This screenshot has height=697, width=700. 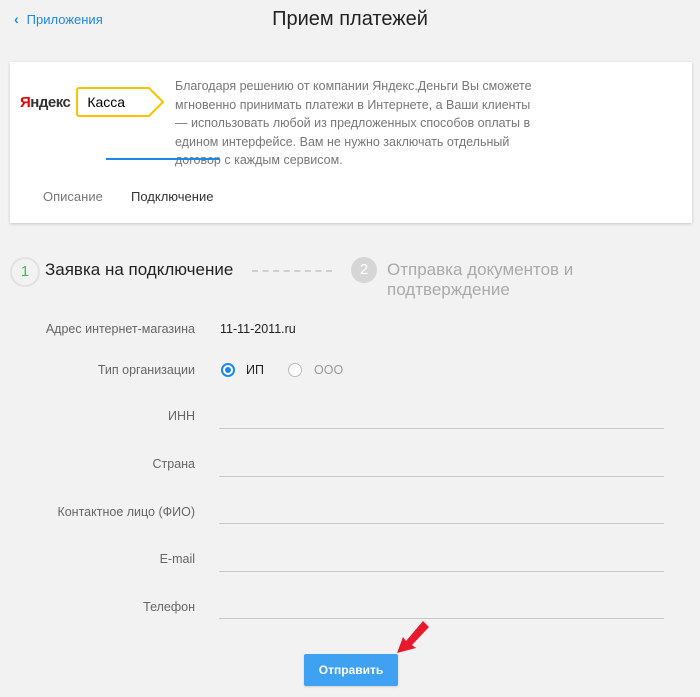 I want to click on active-tab-indicator, so click(x=162, y=159).